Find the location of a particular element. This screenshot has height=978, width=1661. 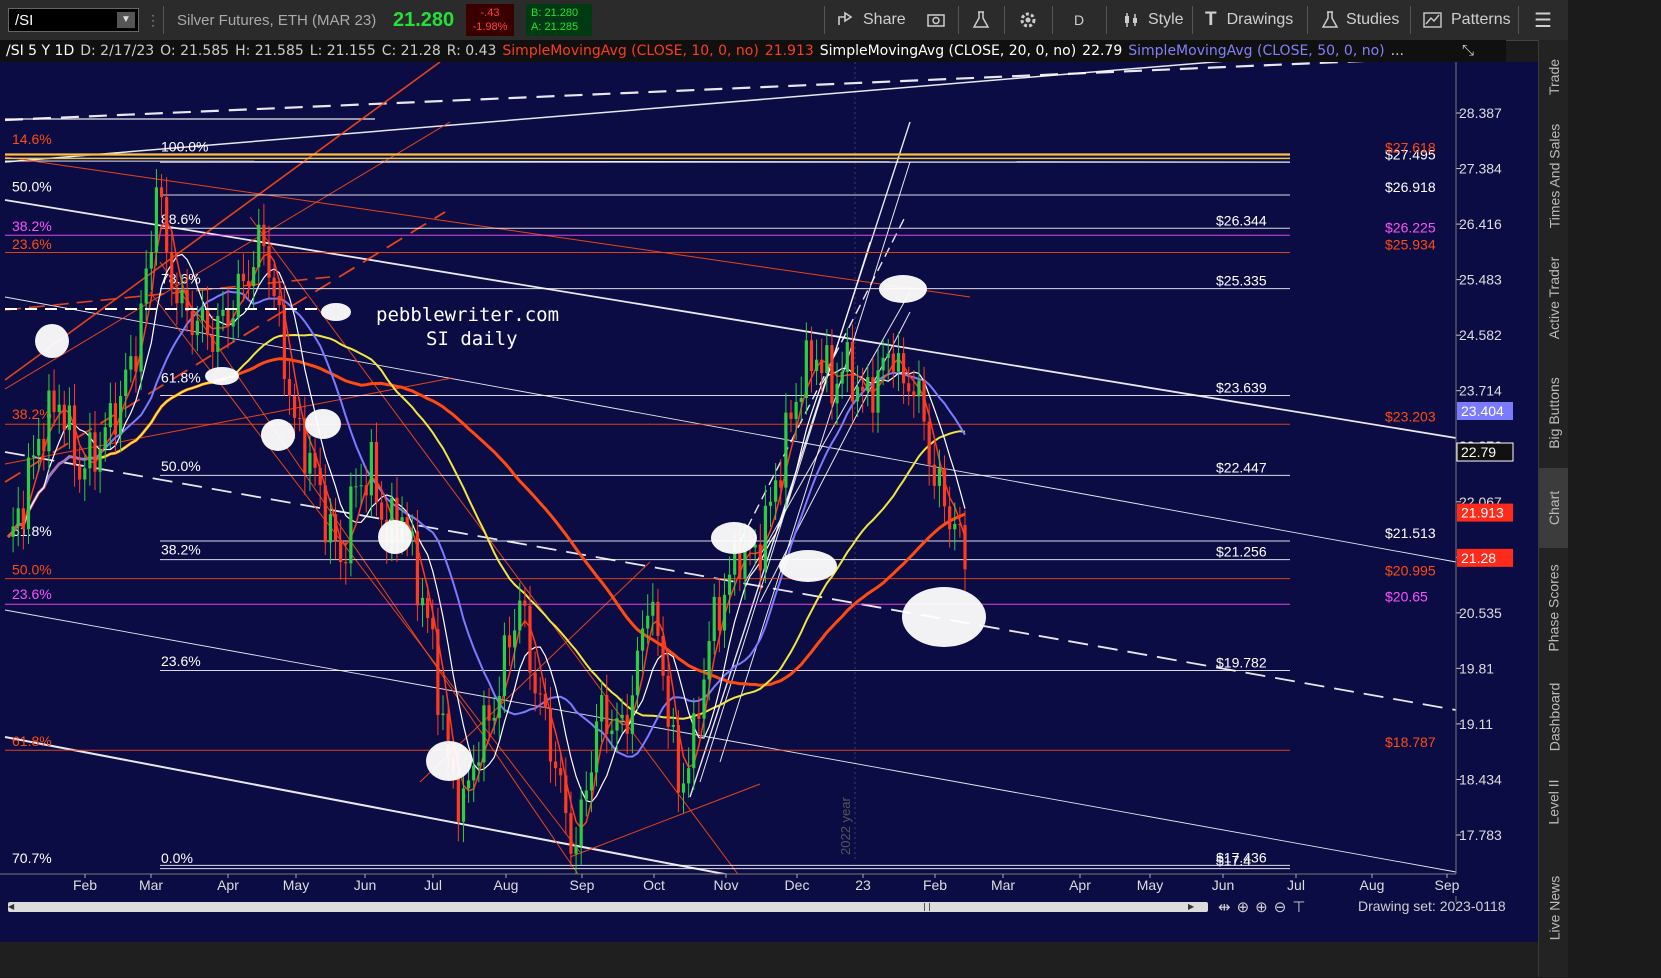

zoom-in-icon: ⊕ is located at coordinates (1264, 907).